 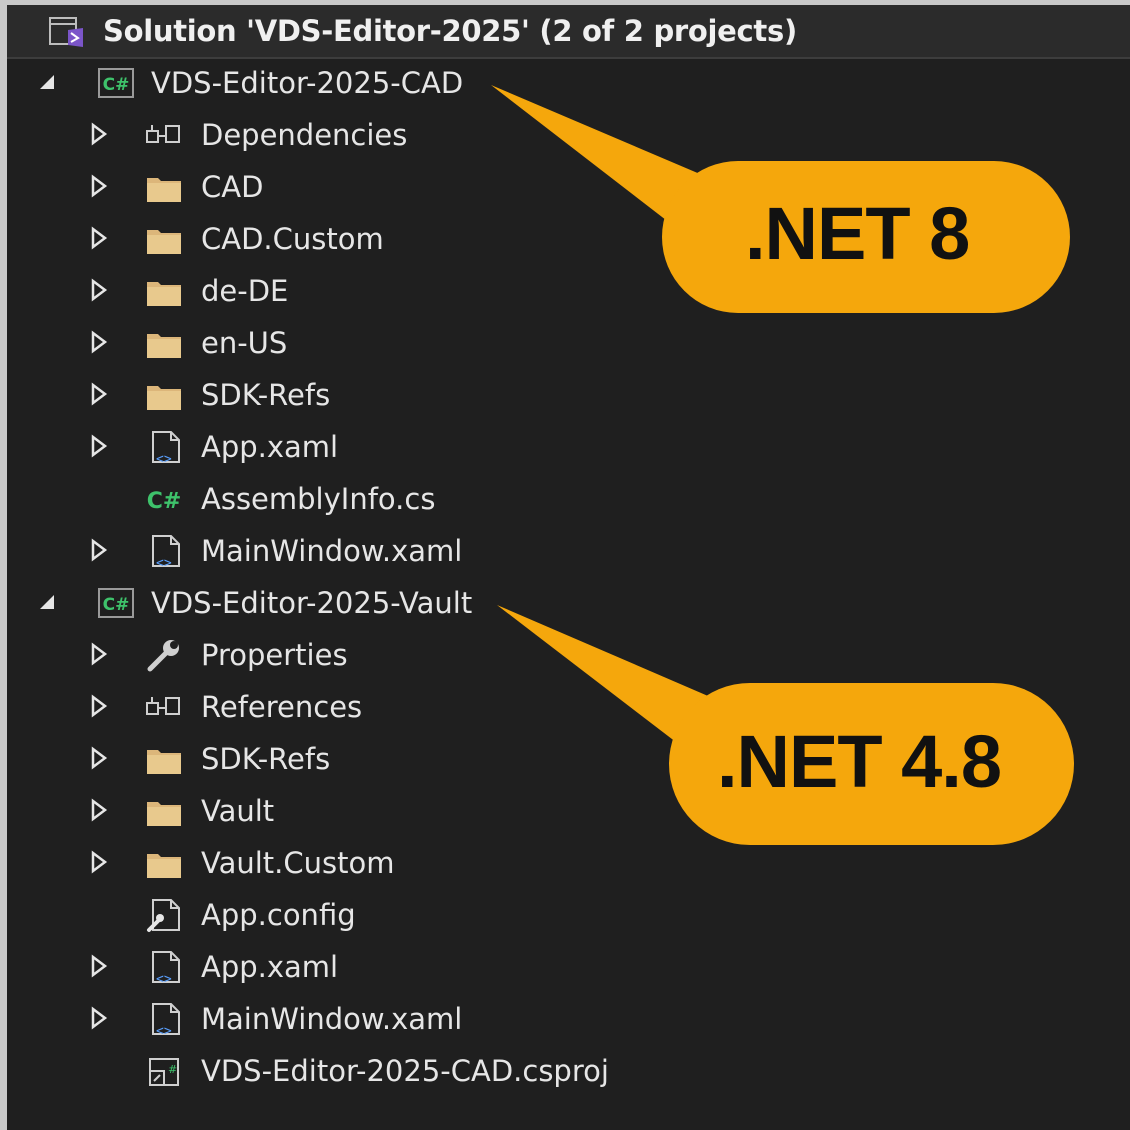 What do you see at coordinates (3, 565) in the screenshot?
I see `window-frame-left` at bounding box center [3, 565].